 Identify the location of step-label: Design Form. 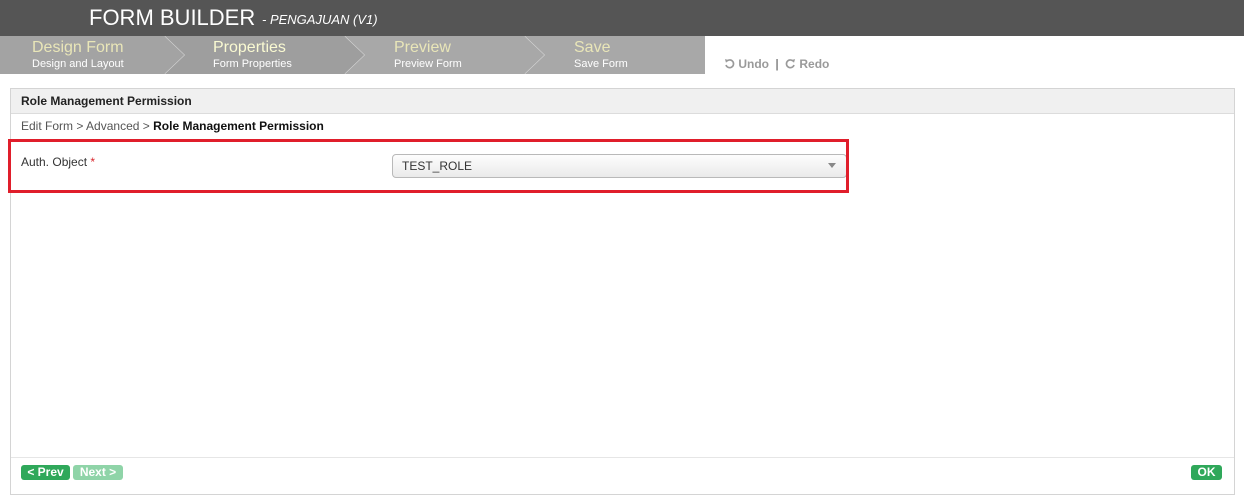
(78, 47).